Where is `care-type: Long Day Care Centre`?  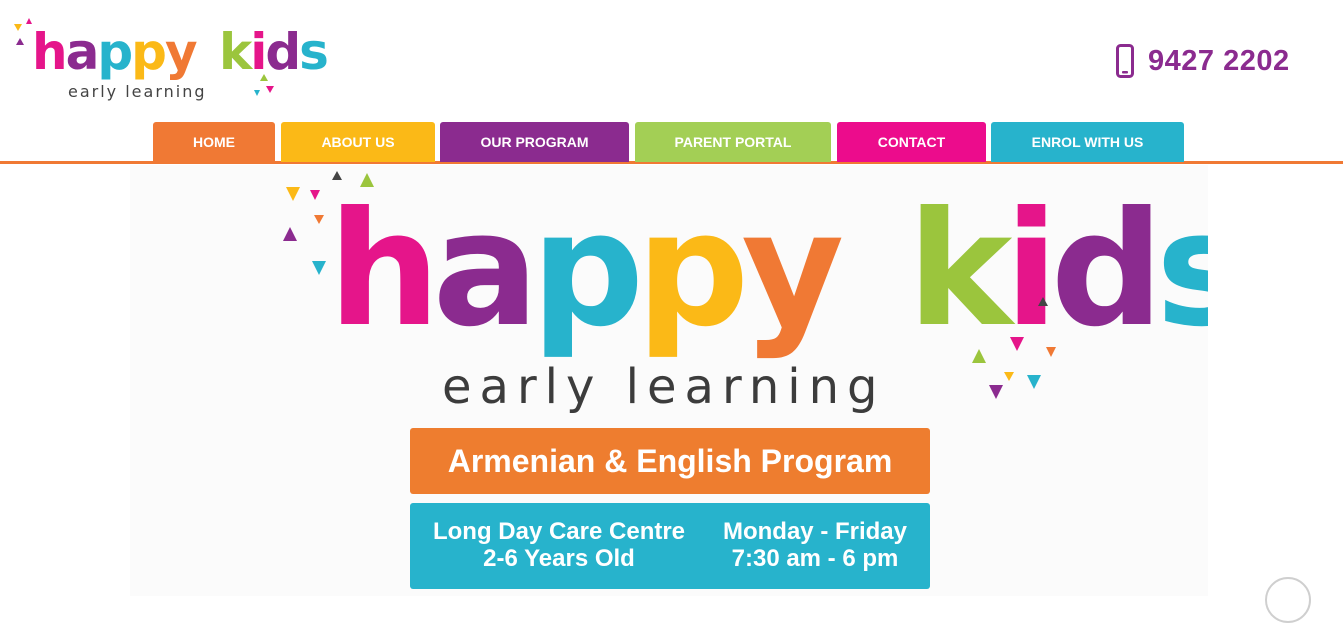 care-type: Long Day Care Centre is located at coordinates (559, 531).